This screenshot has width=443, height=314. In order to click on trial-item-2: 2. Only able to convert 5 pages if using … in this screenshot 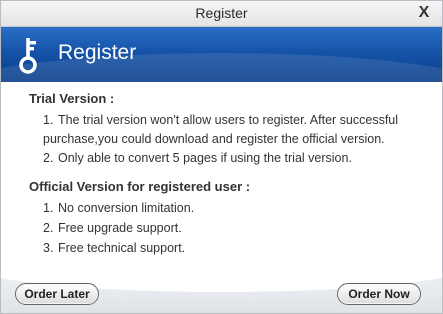, I will do `click(235, 158)`.